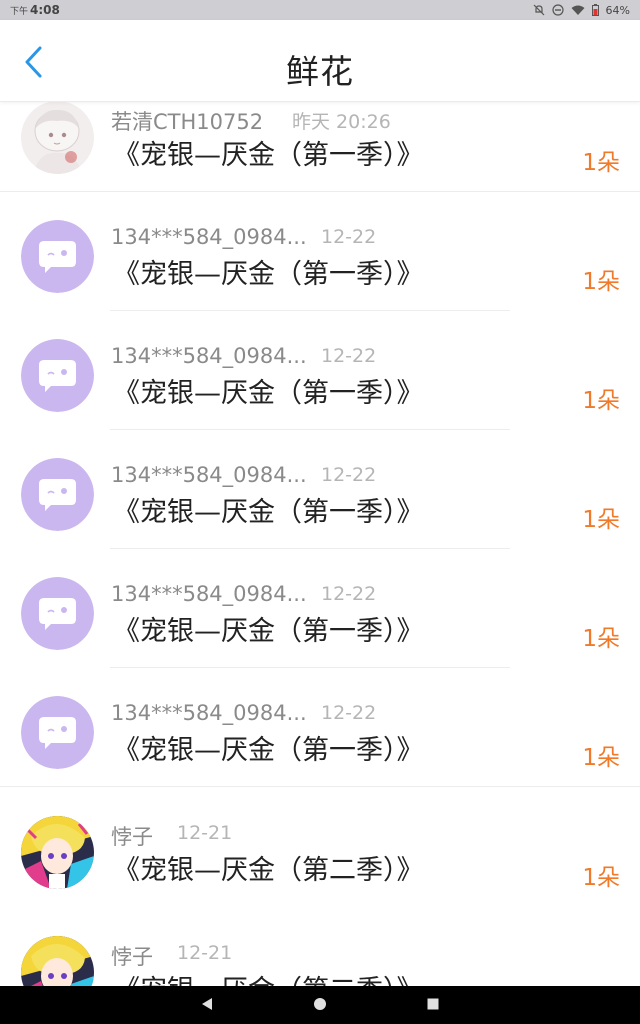 The height and width of the screenshot is (1024, 640). What do you see at coordinates (187, 122) in the screenshot?
I see `username: 若清CTH10752` at bounding box center [187, 122].